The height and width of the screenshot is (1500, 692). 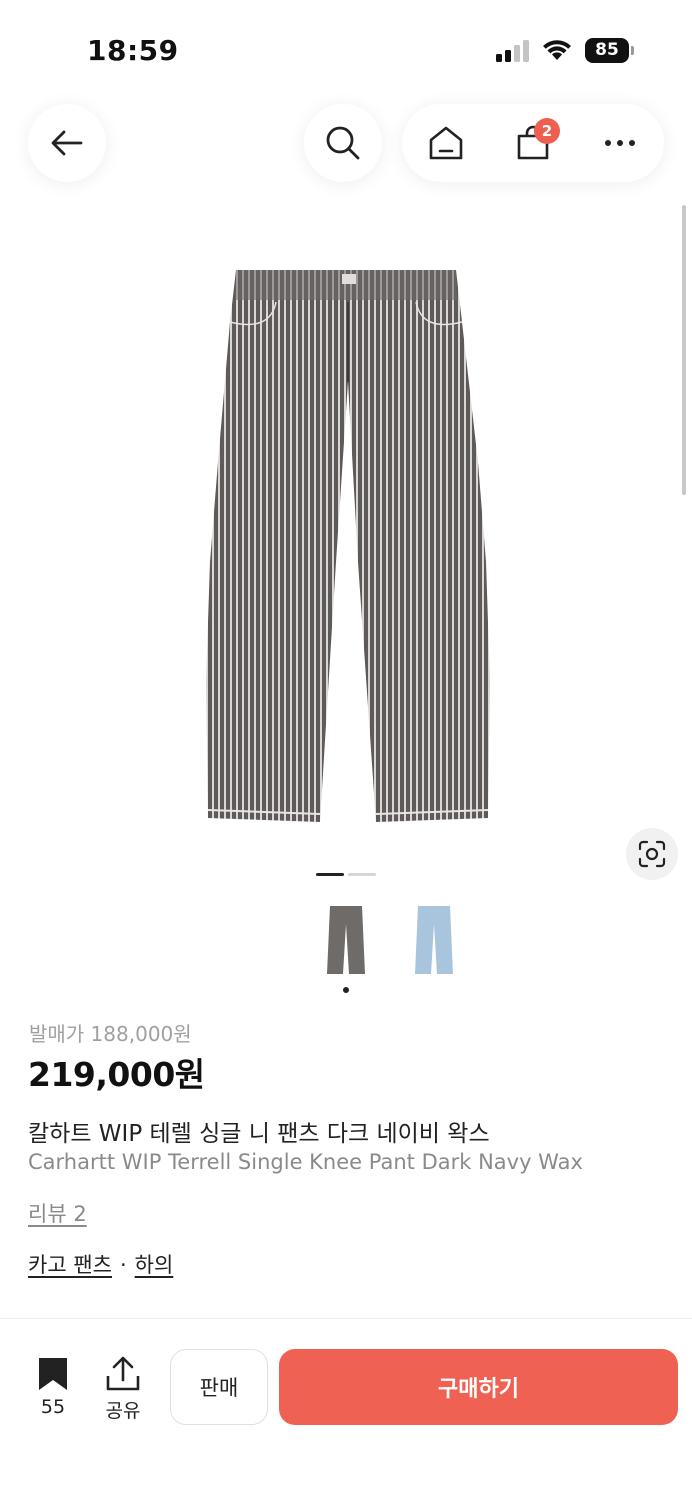 I want to click on arrow-left-icon, so click(x=67, y=143).